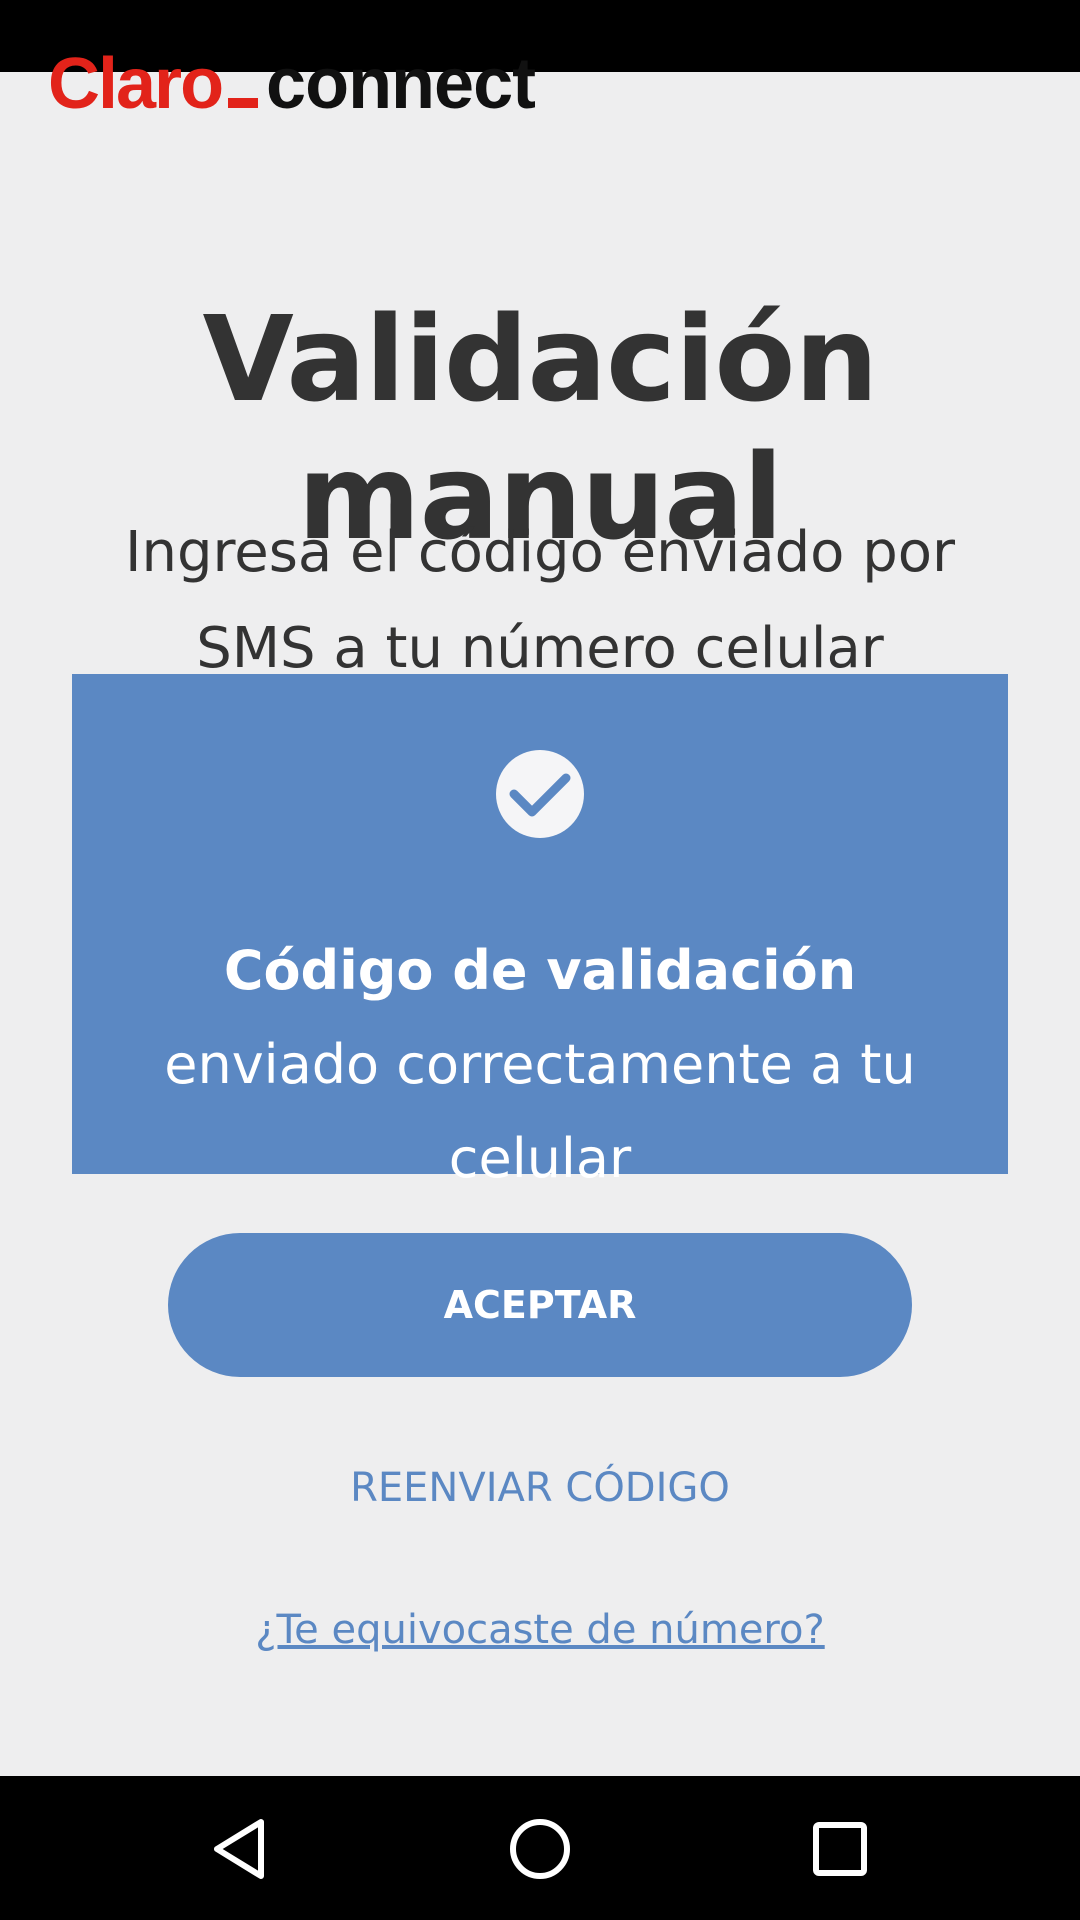  What do you see at coordinates (540, 1111) in the screenshot?
I see `notice-text: enviado correctamente a tu celular` at bounding box center [540, 1111].